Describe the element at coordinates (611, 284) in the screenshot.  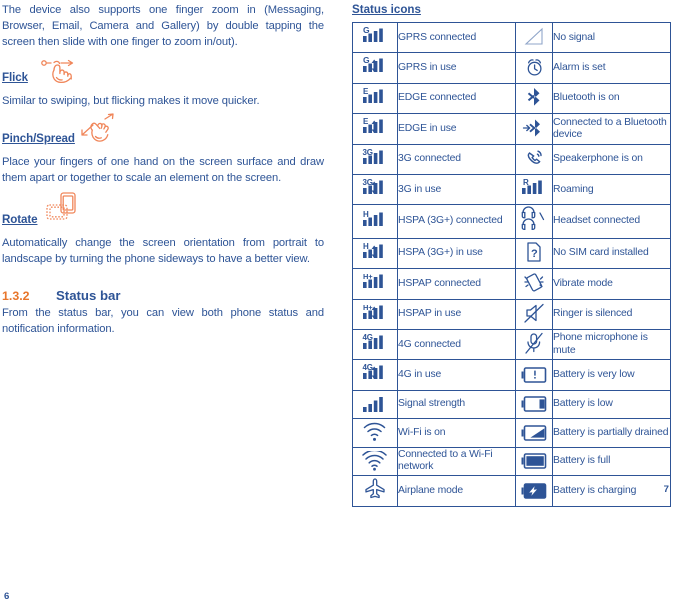
I see `status-label: Vibrate mode` at that location.